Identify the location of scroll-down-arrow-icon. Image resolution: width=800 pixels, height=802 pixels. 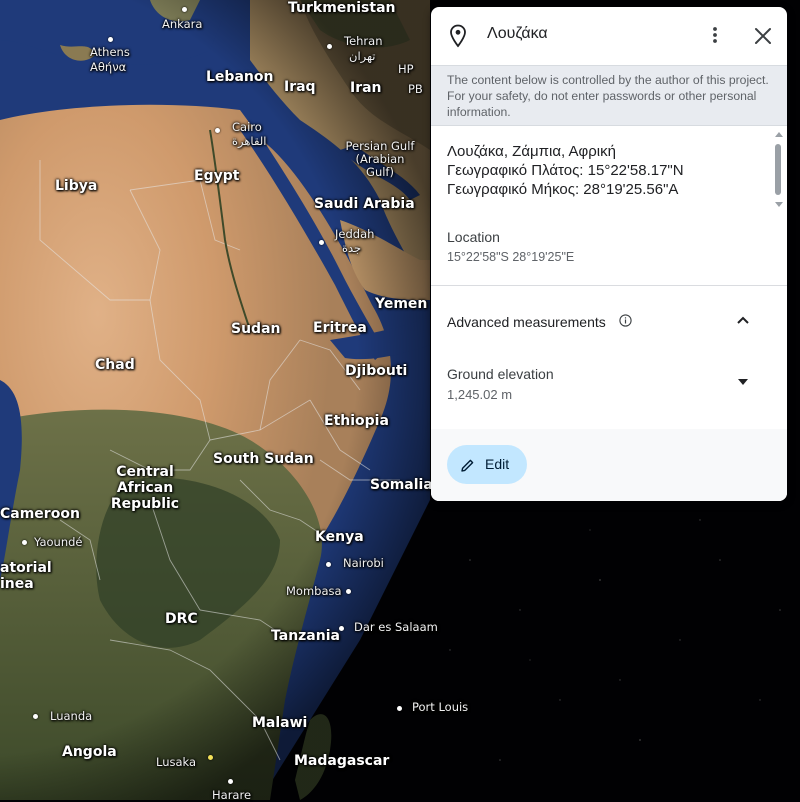
(779, 205).